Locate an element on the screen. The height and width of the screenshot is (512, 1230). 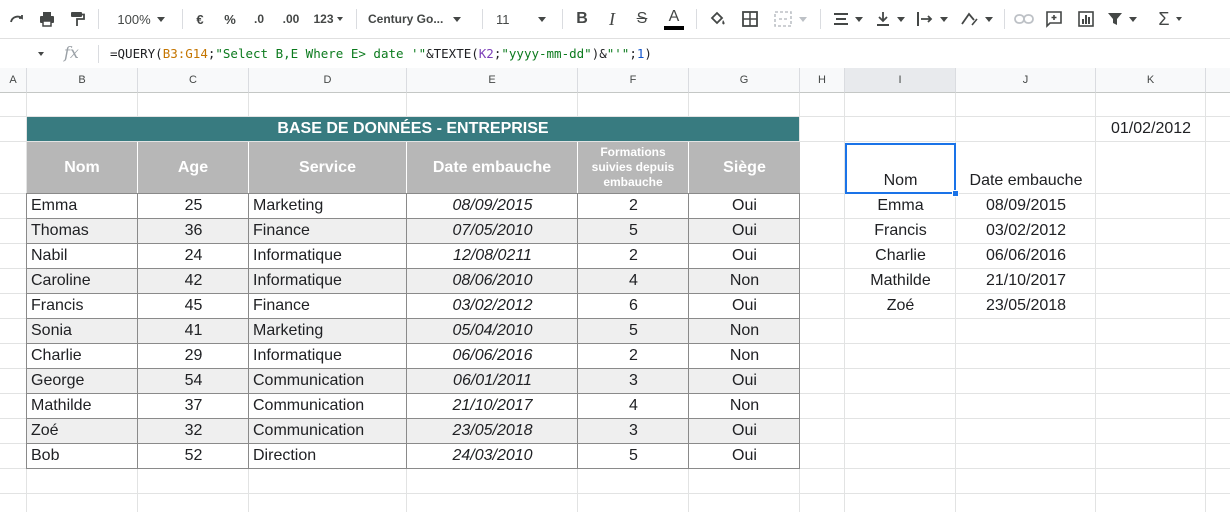
cell-date-embauche: 12/08/0211 is located at coordinates (492, 256).